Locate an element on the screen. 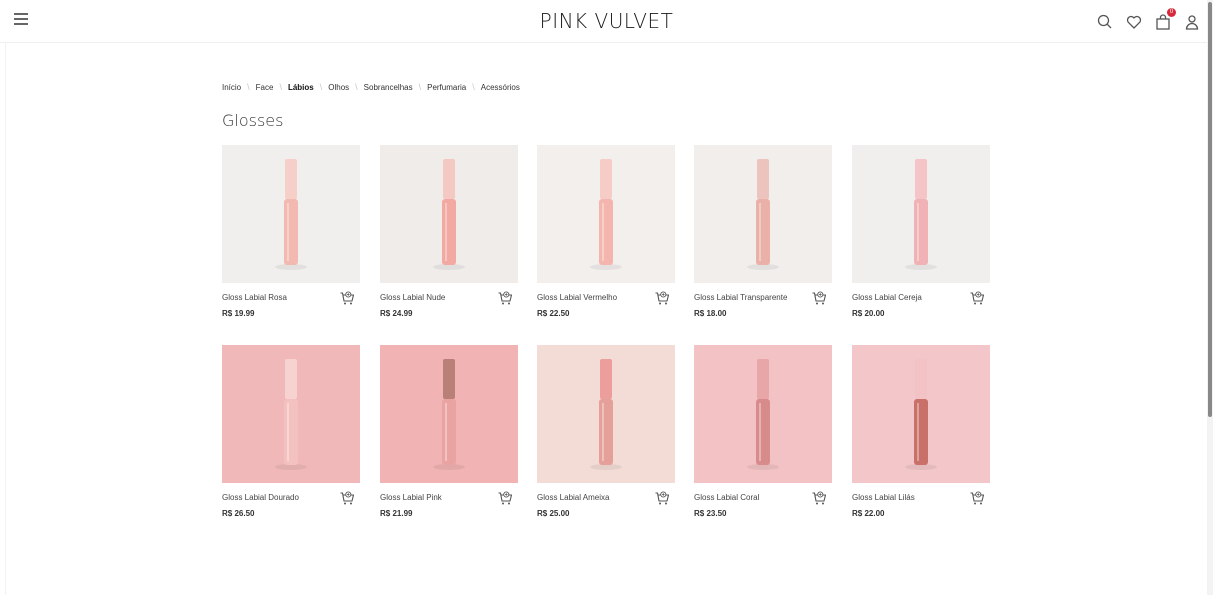 This screenshot has height=595, width=1213. product-card: Gloss Labial Dourado R$ 26.50 is located at coordinates (291, 435).